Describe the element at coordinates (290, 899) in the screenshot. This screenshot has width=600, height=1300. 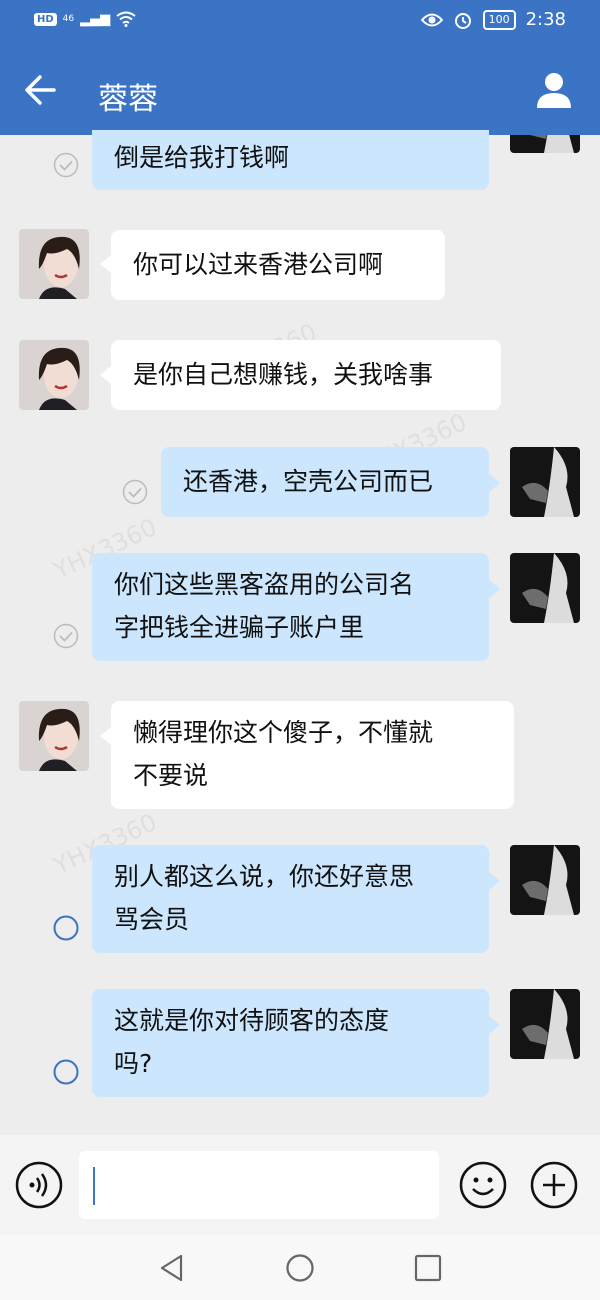
I see `message-bubble-outgoing: 别人都这么说，你还好意思 骂会员` at that location.